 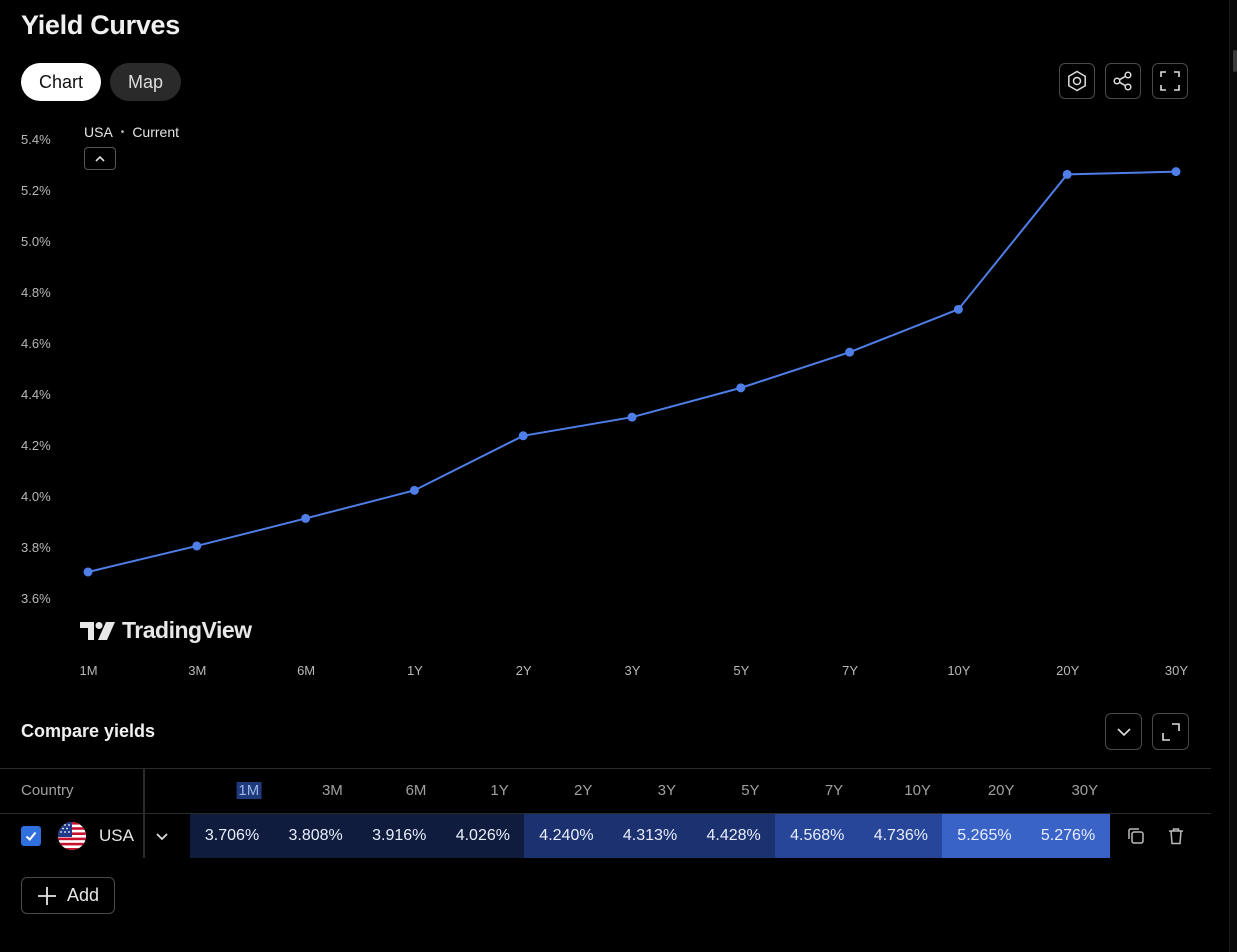 I want to click on column-header: 1M, so click(x=249, y=790).